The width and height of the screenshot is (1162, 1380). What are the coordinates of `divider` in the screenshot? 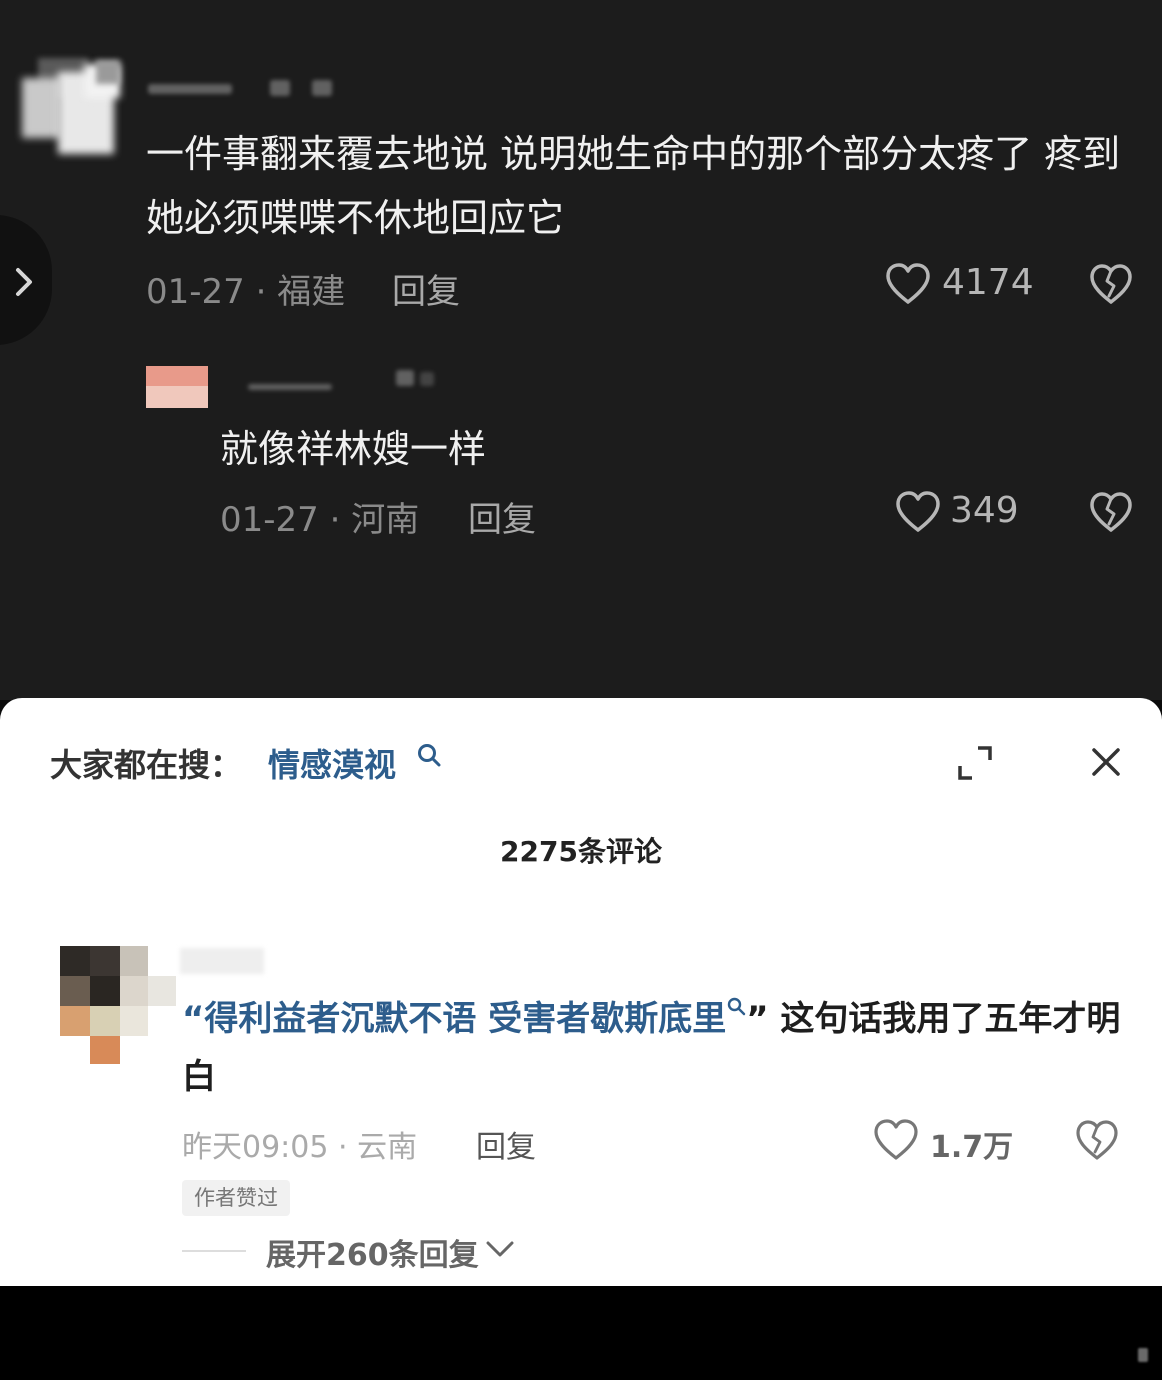 It's located at (214, 1251).